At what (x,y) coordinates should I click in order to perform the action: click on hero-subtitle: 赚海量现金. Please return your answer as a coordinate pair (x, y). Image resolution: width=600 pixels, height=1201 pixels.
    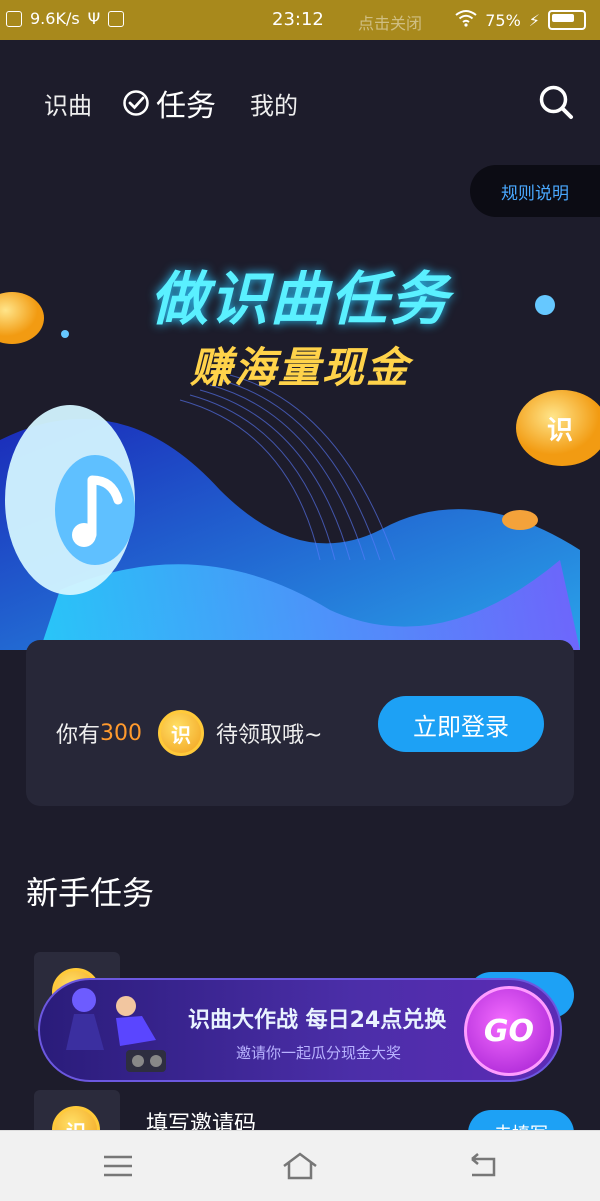
    Looking at the image, I should click on (299, 367).